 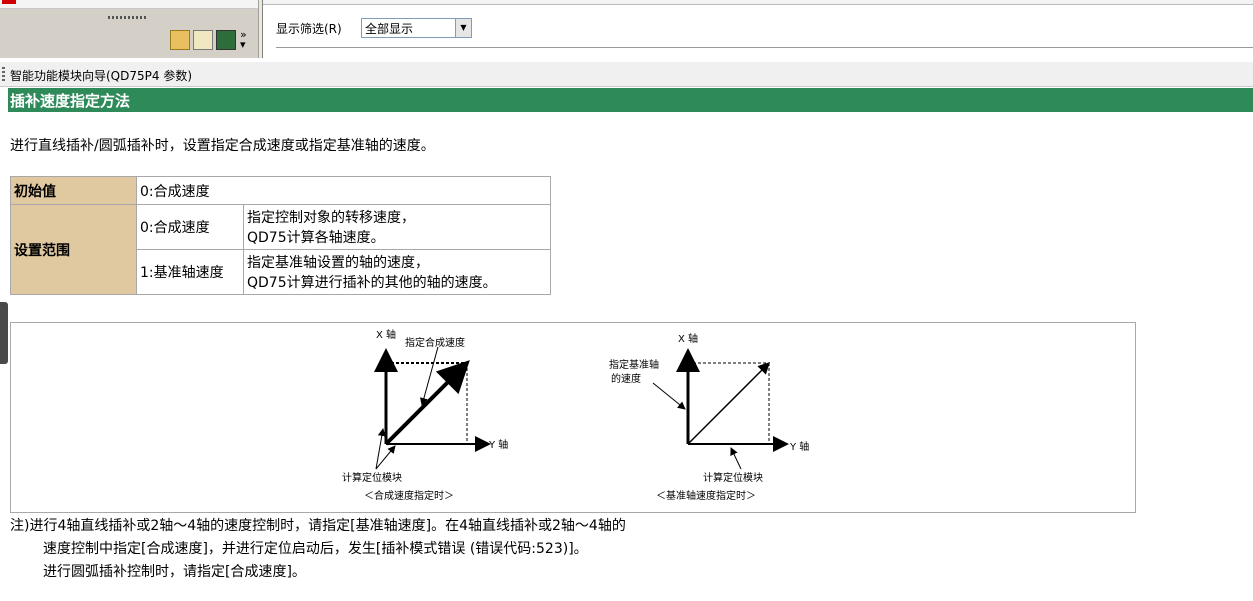 I want to click on section-intro: 进行直线插补/圆弧插补时，设置指定合成速度或指定基准轴的速度。, so click(x=222, y=146).